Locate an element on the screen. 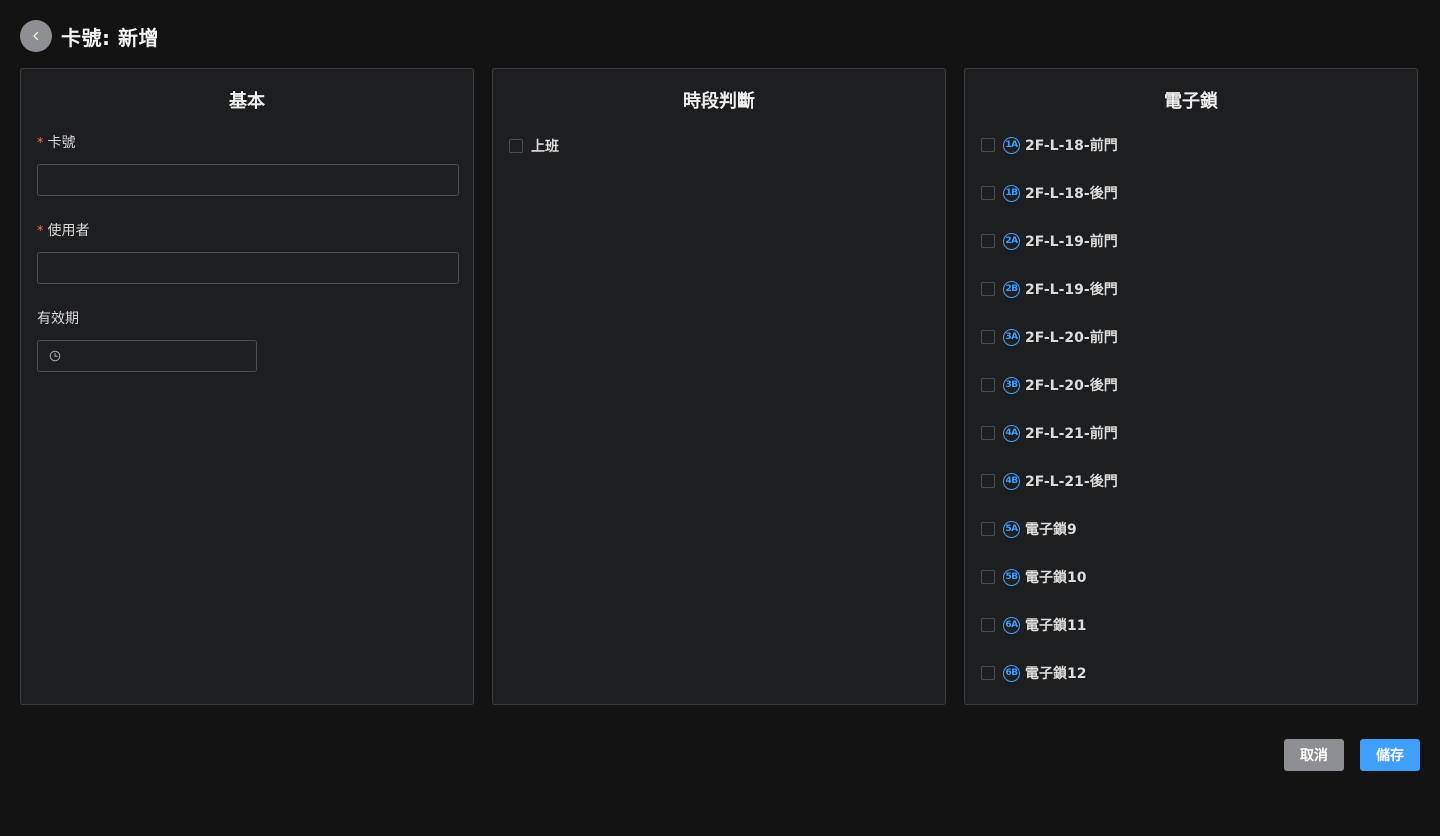 The width and height of the screenshot is (1440, 836). lock-item-label: 2F-L-18-後門 is located at coordinates (1071, 194).